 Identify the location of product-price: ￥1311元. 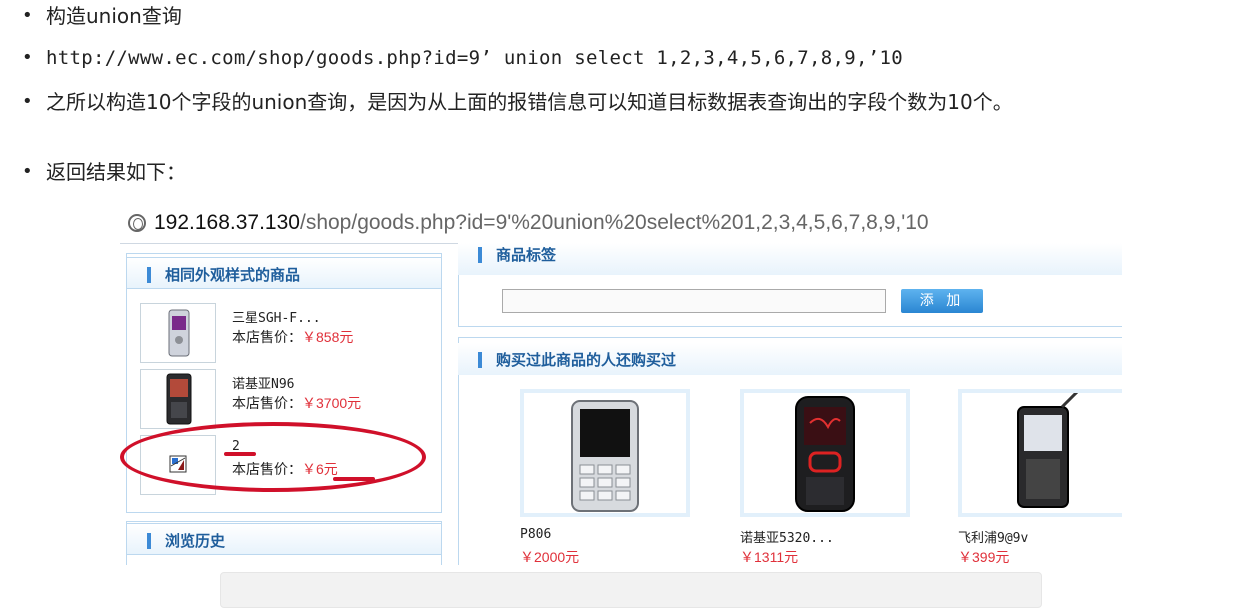
(769, 557).